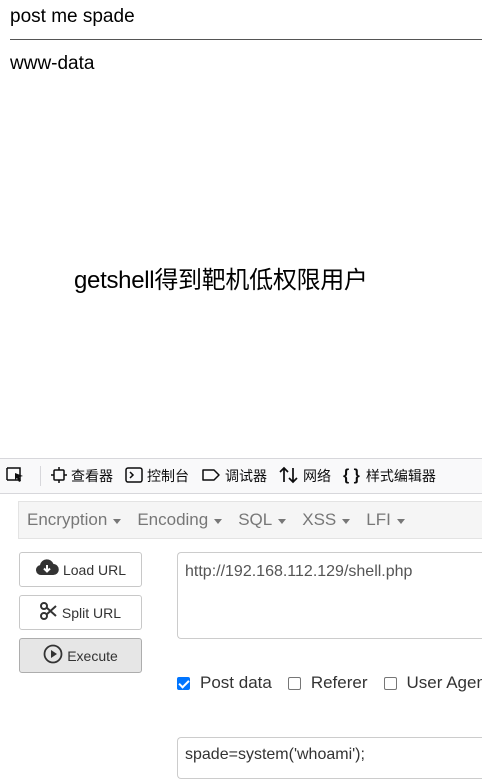 The height and width of the screenshot is (779, 482). Describe the element at coordinates (173, 519) in the screenshot. I see `menu-encoding-label: Encoding` at that location.